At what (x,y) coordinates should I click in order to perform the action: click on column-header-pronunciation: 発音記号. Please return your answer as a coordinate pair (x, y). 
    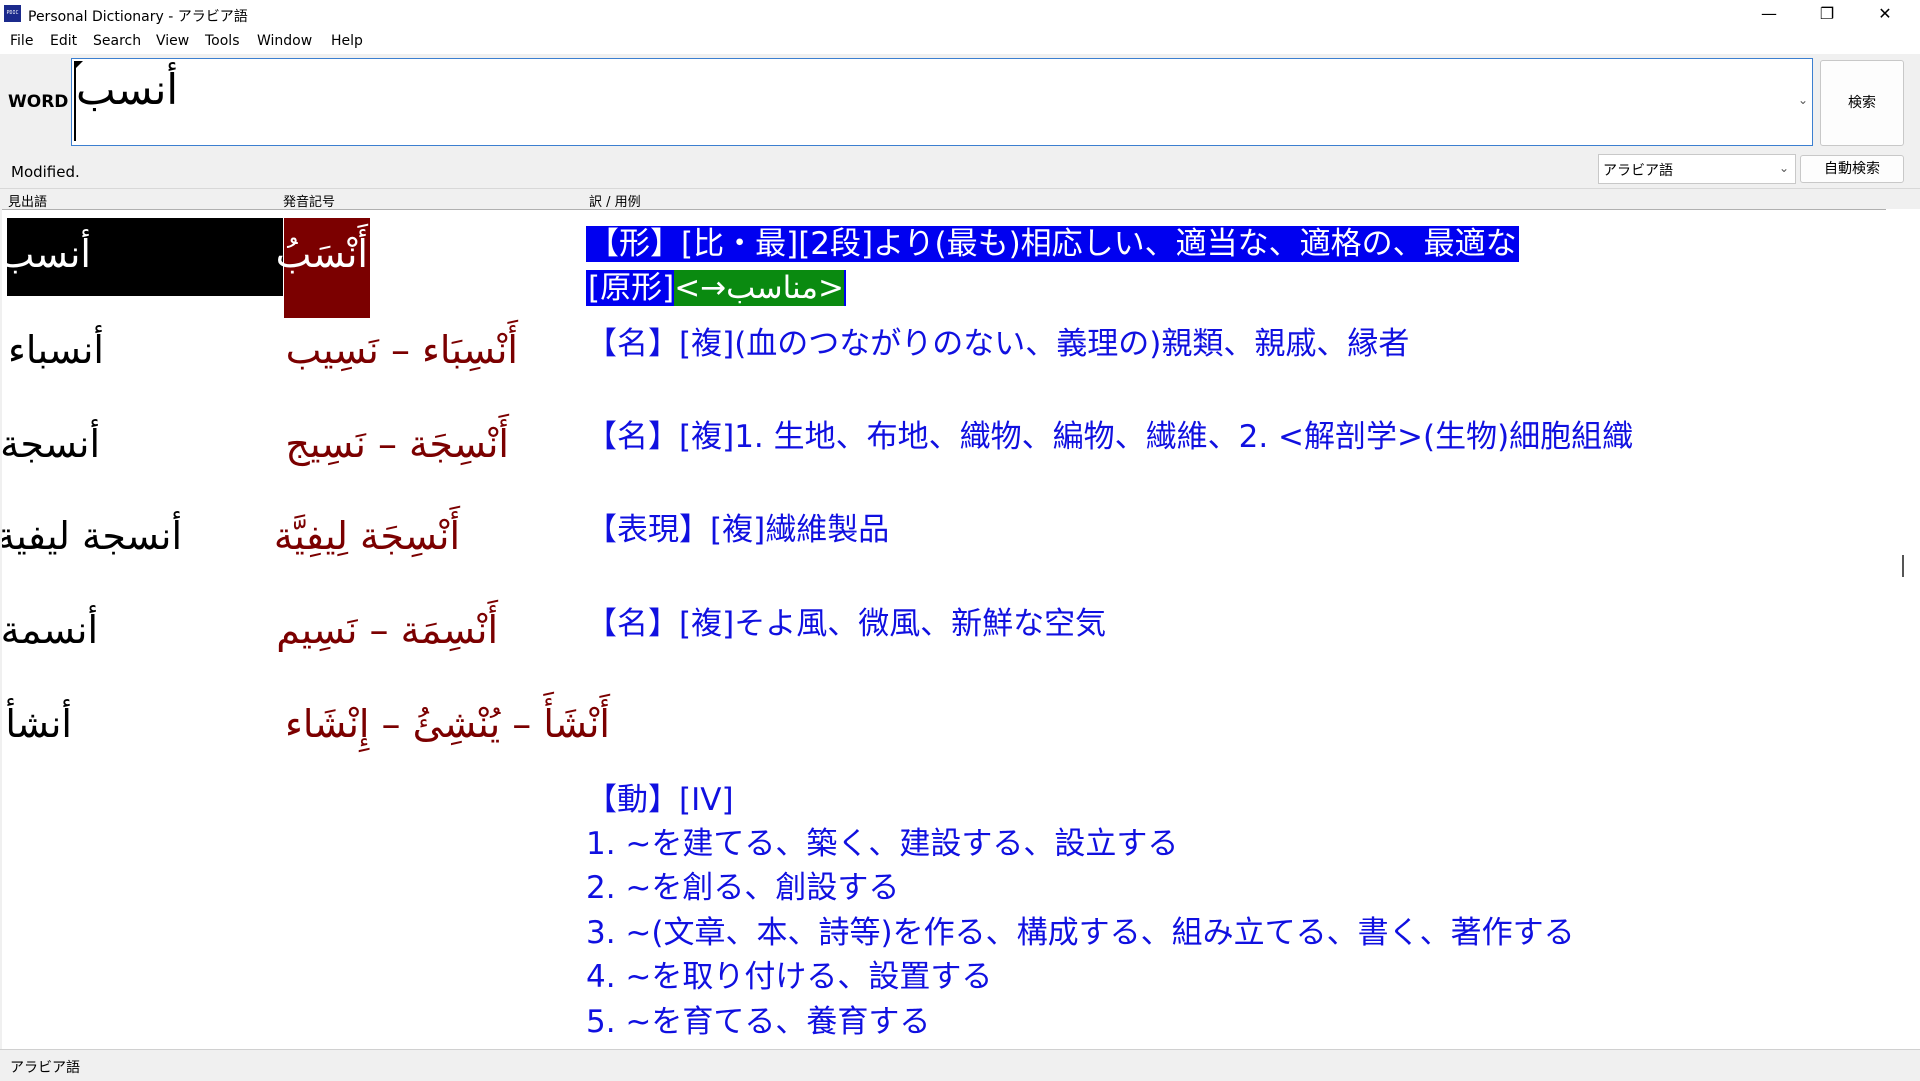
    Looking at the image, I should click on (309, 200).